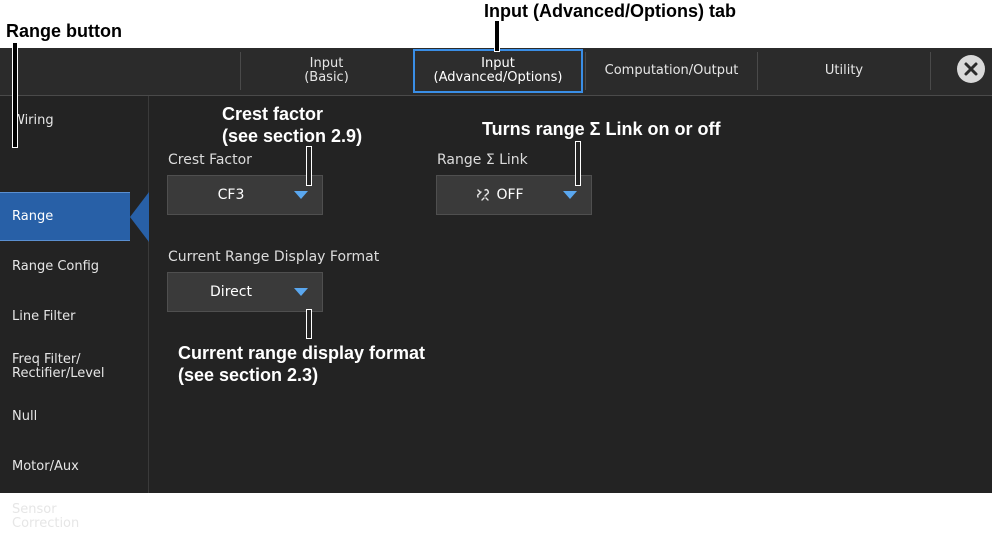  What do you see at coordinates (510, 195) in the screenshot?
I see `range-sigma-link-value: OFF` at bounding box center [510, 195].